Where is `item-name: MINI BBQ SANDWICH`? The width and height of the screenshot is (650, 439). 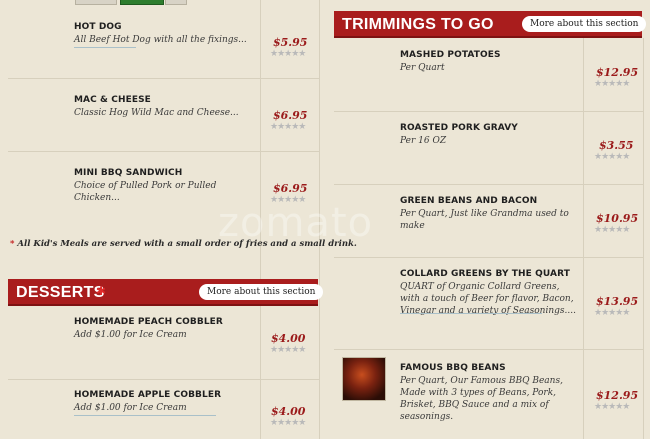 item-name: MINI BBQ SANDWICH is located at coordinates (128, 173).